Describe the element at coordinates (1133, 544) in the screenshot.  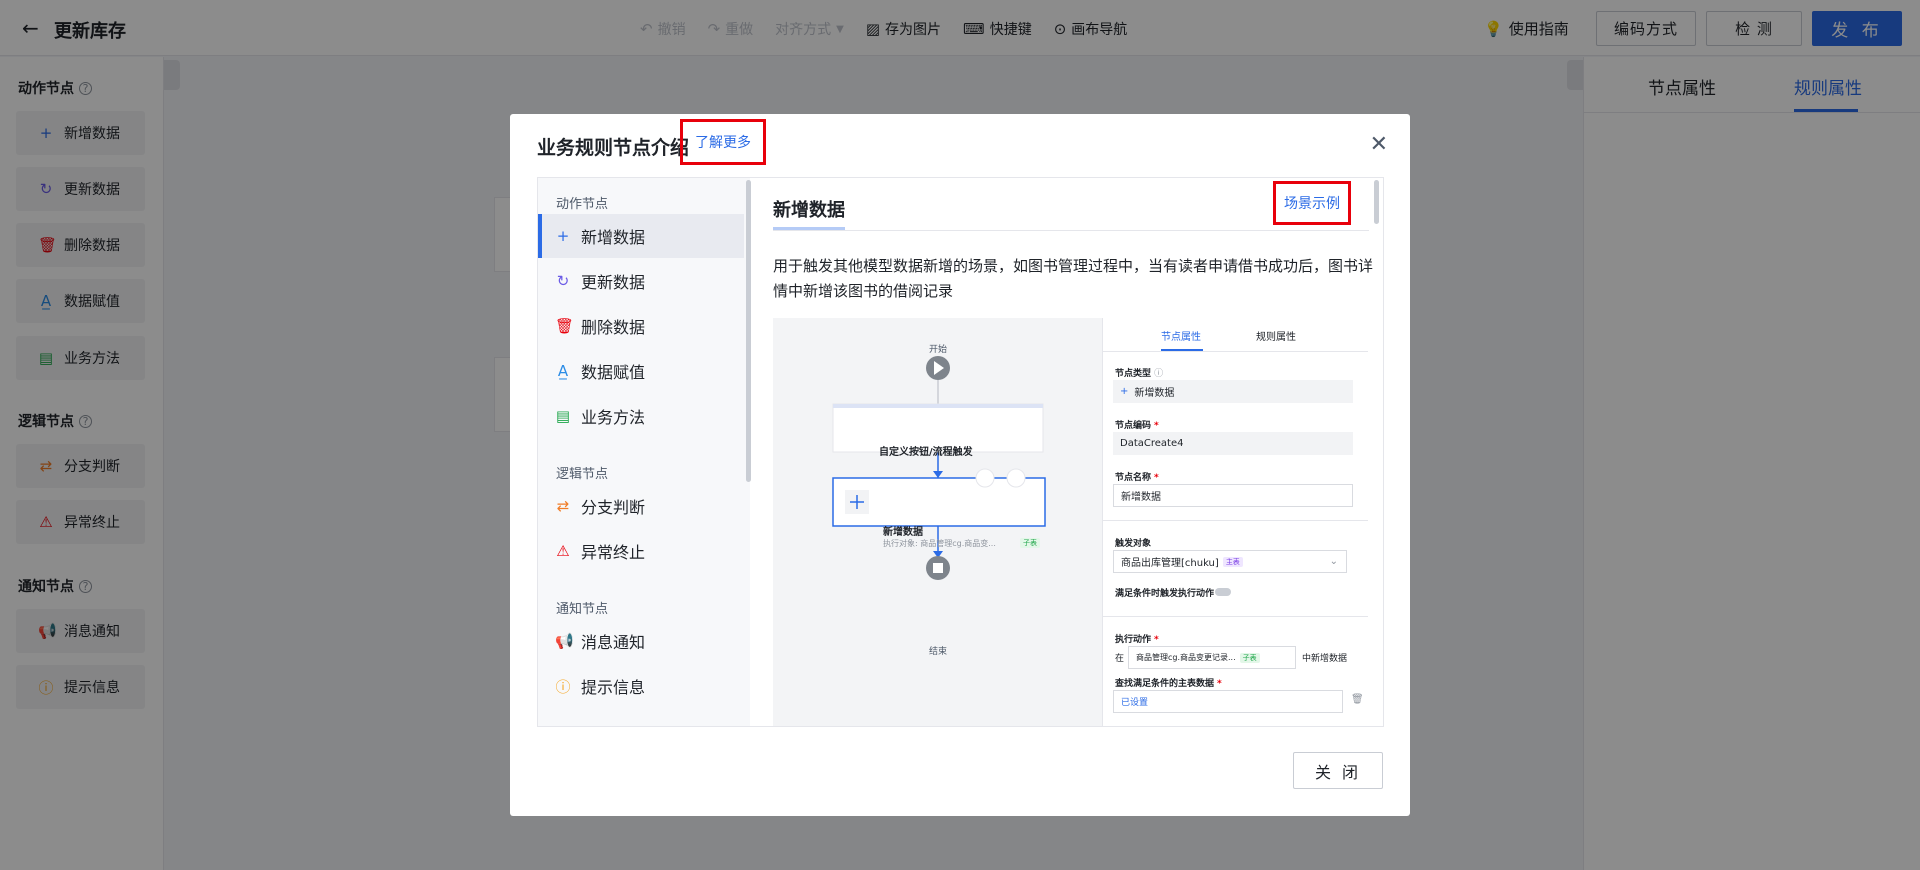
I see `demo-trigger-label: 触发对象` at that location.